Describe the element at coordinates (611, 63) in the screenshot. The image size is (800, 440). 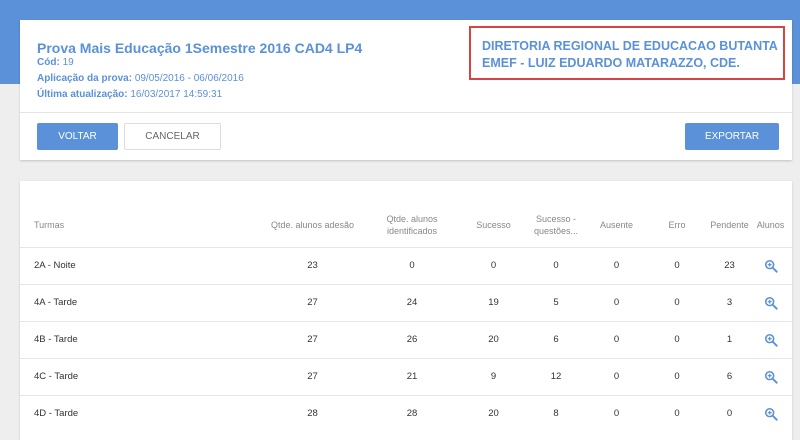
I see `school-name: EMEF - LUIZ EDUARDO MATARAZZO, CDE.` at that location.